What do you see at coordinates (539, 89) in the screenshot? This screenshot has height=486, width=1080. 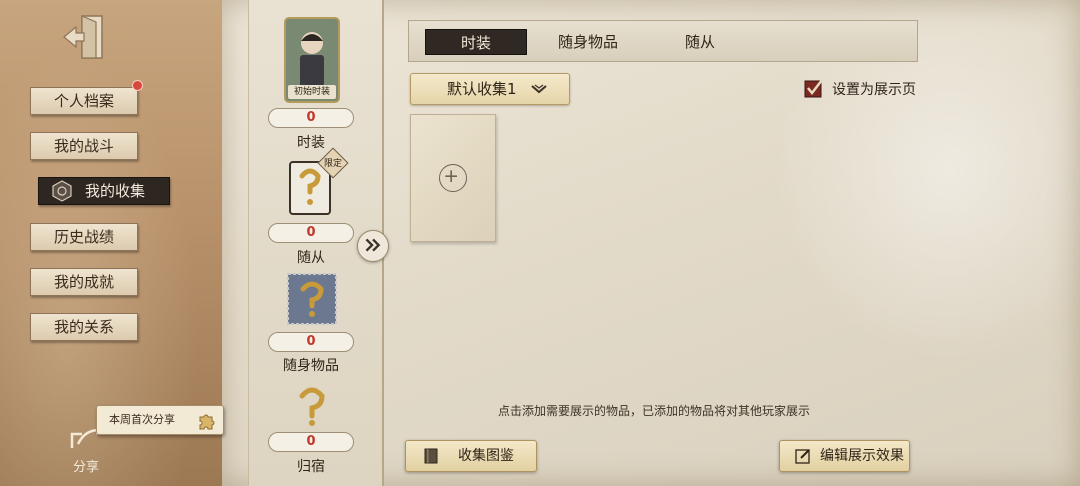 I see `chevron-down-icon` at bounding box center [539, 89].